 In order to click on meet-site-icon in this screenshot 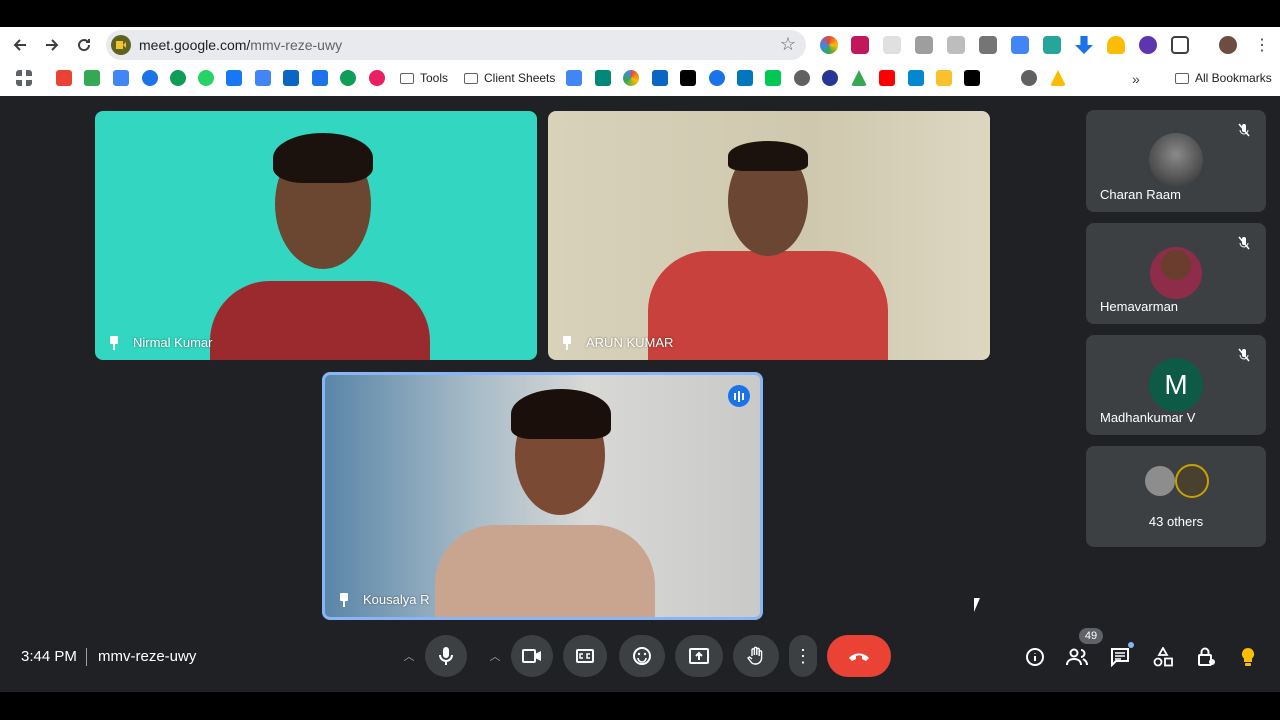, I will do `click(121, 45)`.